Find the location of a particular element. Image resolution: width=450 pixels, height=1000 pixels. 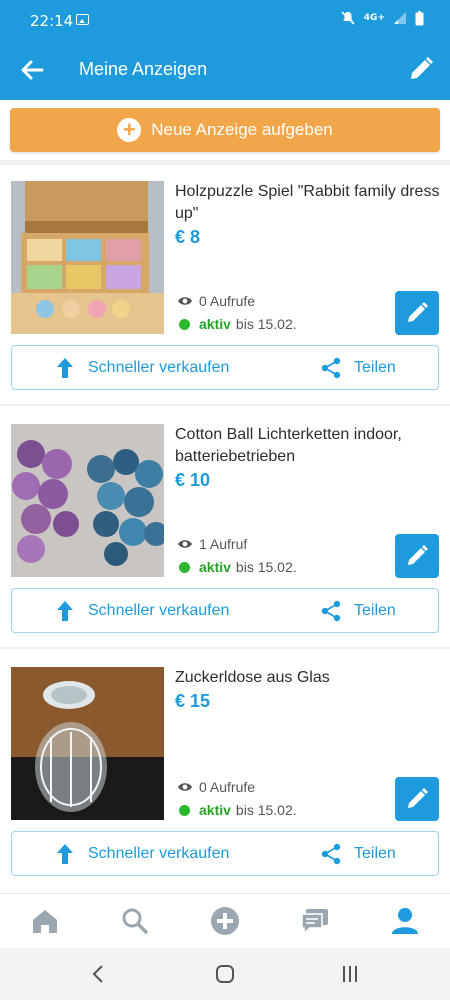

profile-icon is located at coordinates (405, 921).